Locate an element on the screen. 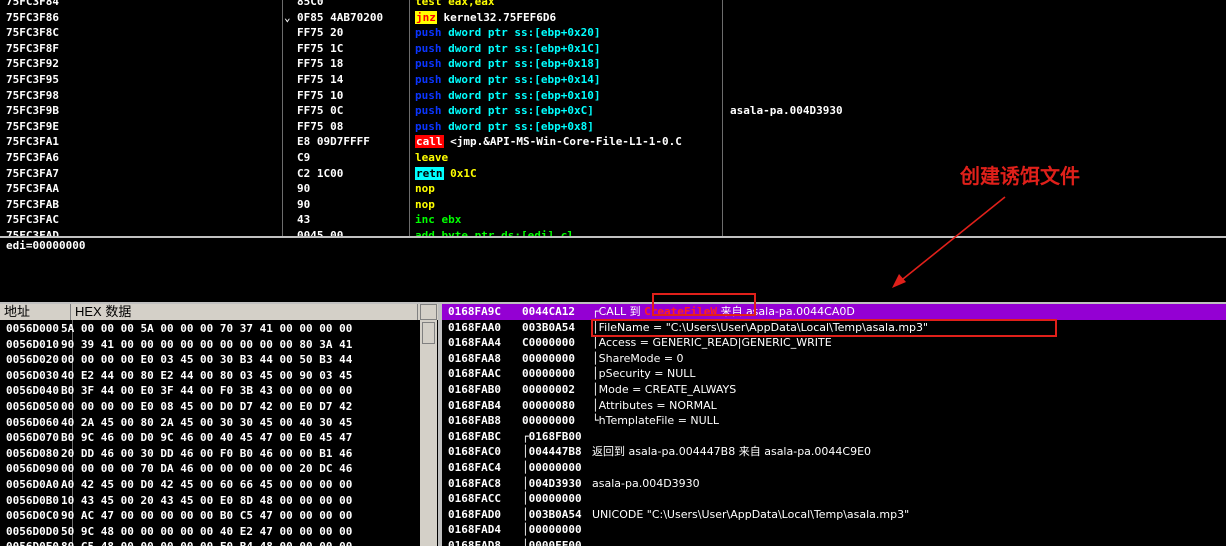  stack-row: 0168FAB4 00000080 │Attributes = NORMAL is located at coordinates (834, 406).